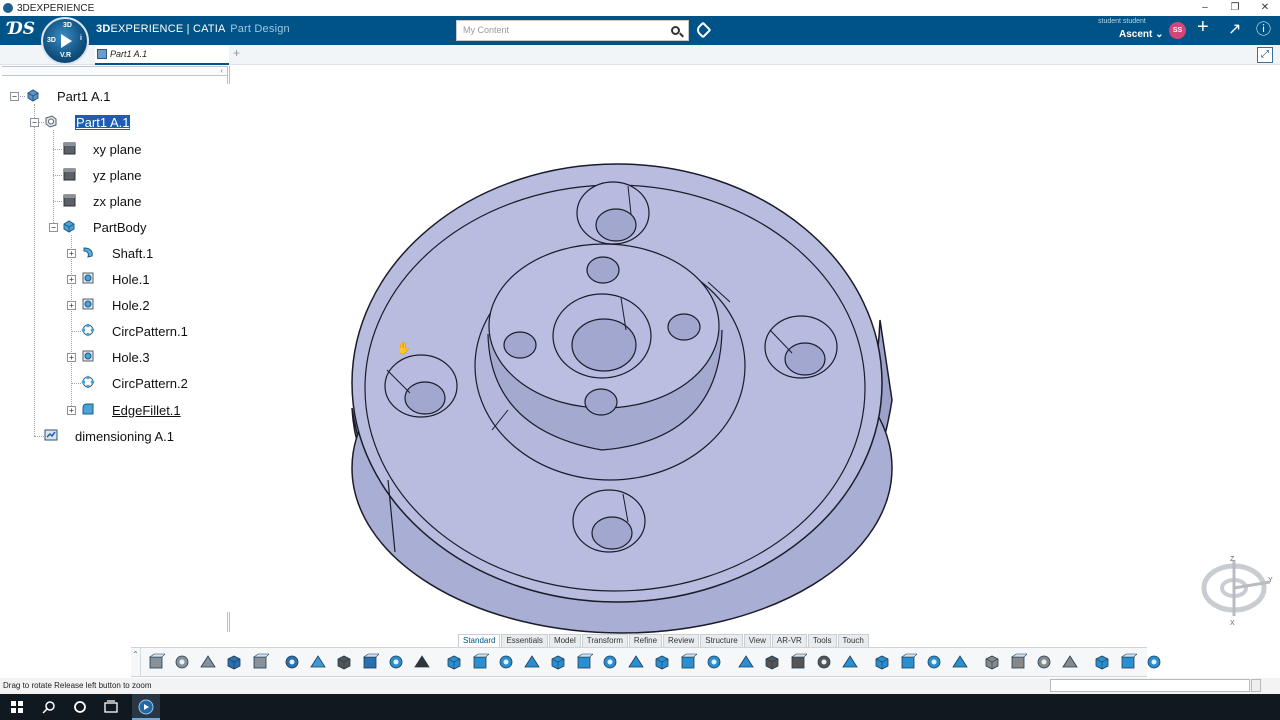 This screenshot has width=1280, height=720. What do you see at coordinates (21, 29) in the screenshot?
I see `ds-logo-icon: ƊS` at bounding box center [21, 29].